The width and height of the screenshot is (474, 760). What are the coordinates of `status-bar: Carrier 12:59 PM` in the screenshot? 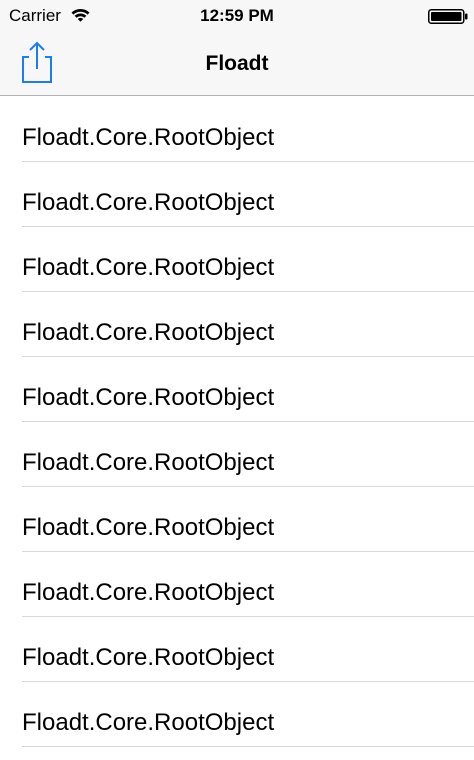 It's located at (237, 16).